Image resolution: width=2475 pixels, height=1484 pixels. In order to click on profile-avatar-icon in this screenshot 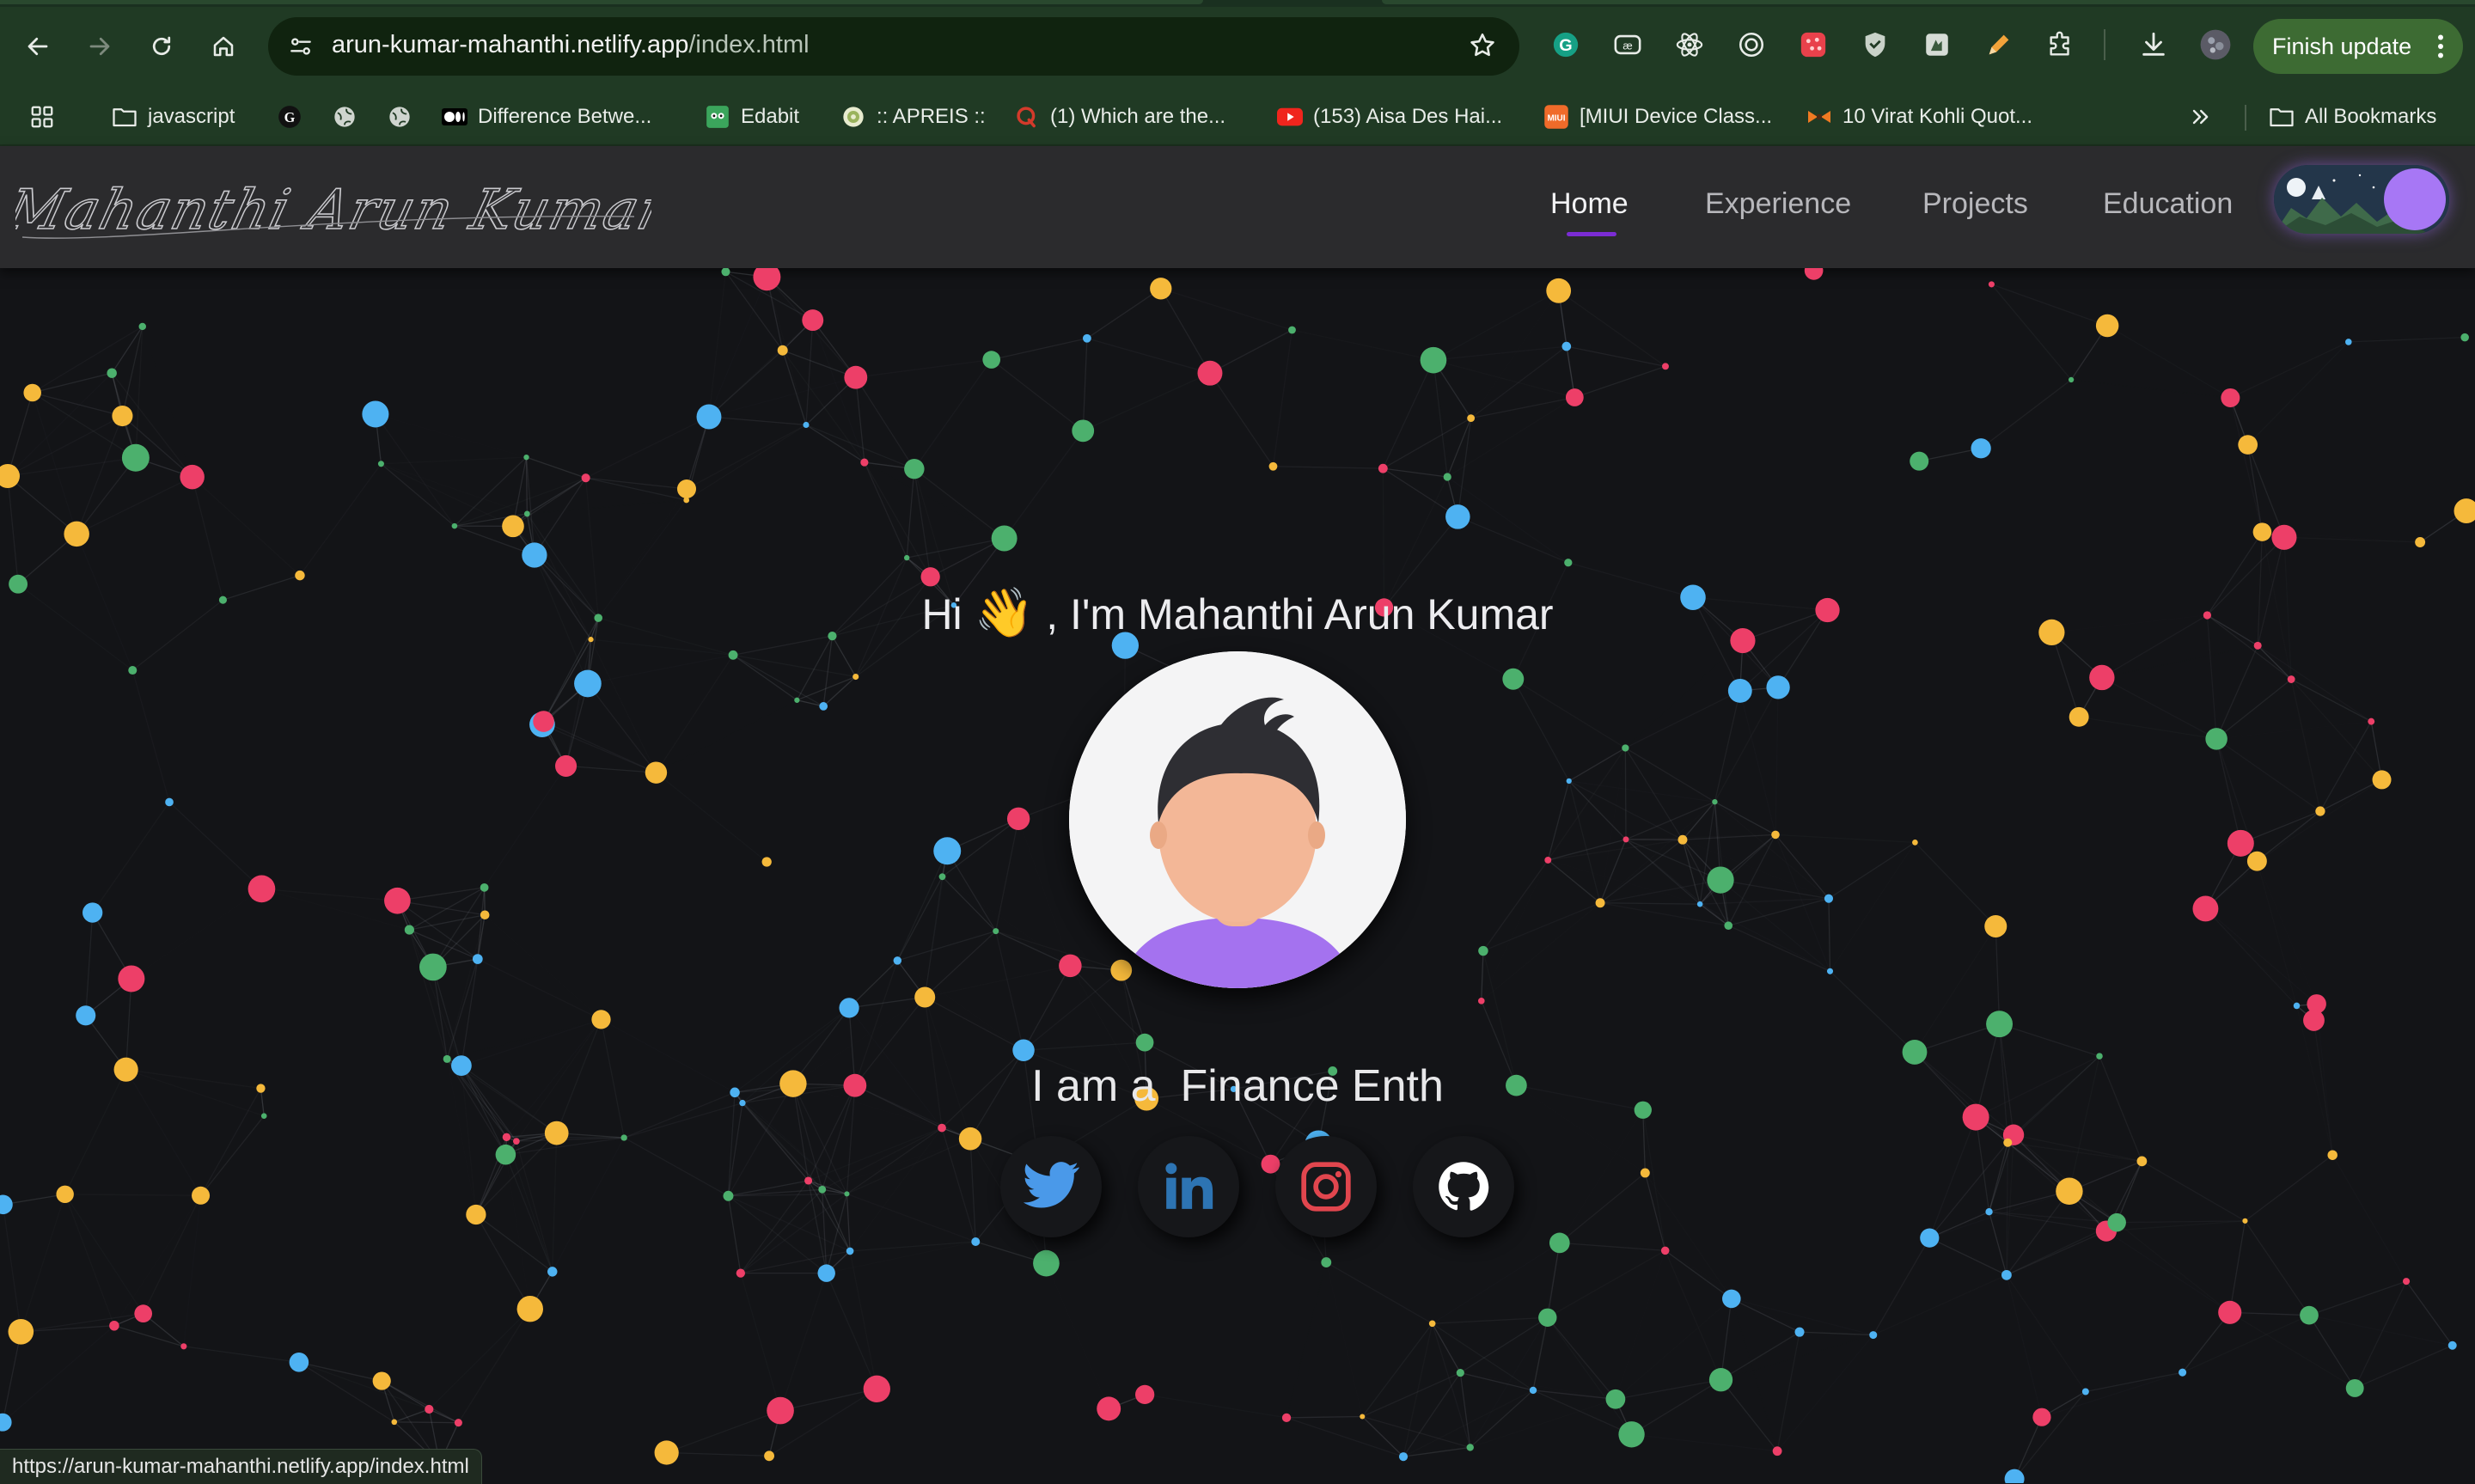, I will do `click(2215, 45)`.